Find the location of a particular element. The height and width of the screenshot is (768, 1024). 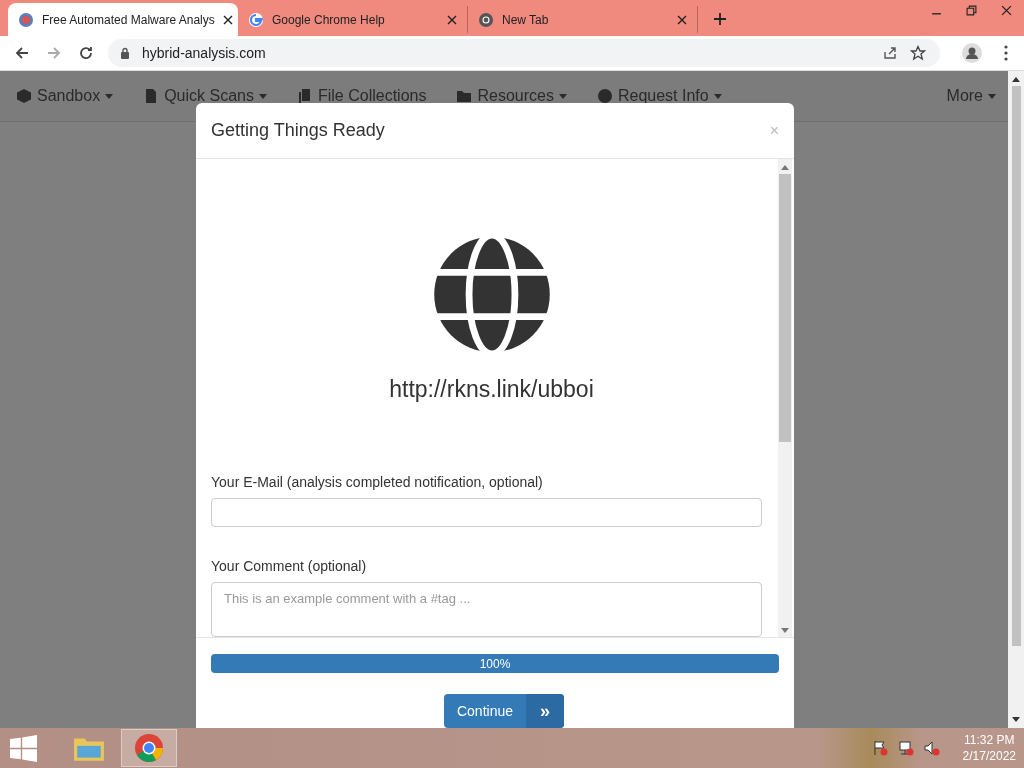

progress-label: 100% is located at coordinates (495, 663).